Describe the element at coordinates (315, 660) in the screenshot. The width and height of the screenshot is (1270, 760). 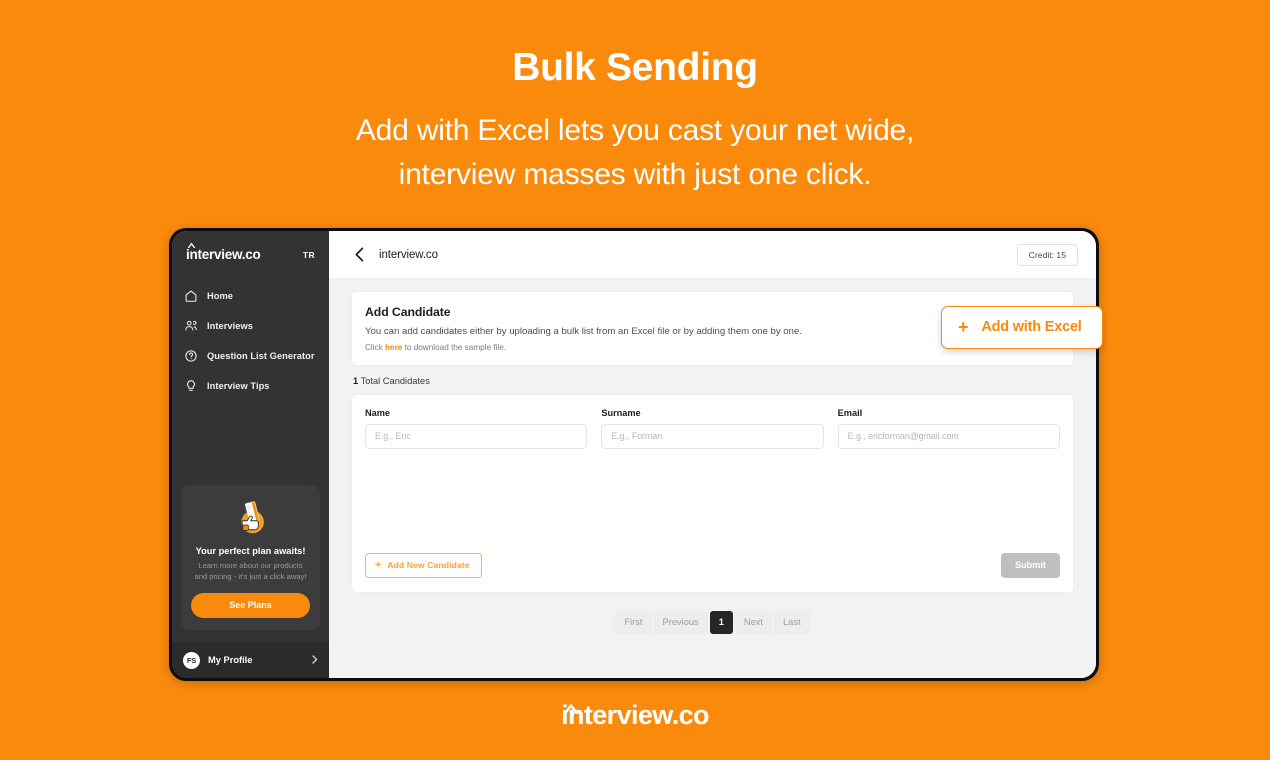
I see `chevron-right-icon` at that location.